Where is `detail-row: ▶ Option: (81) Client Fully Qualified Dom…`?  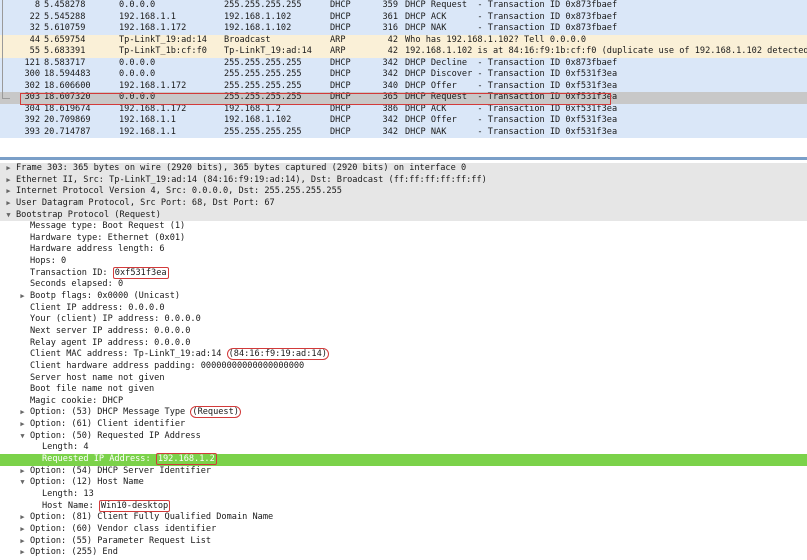 detail-row: ▶ Option: (81) Client Fully Qualified Dom… is located at coordinates (403, 518).